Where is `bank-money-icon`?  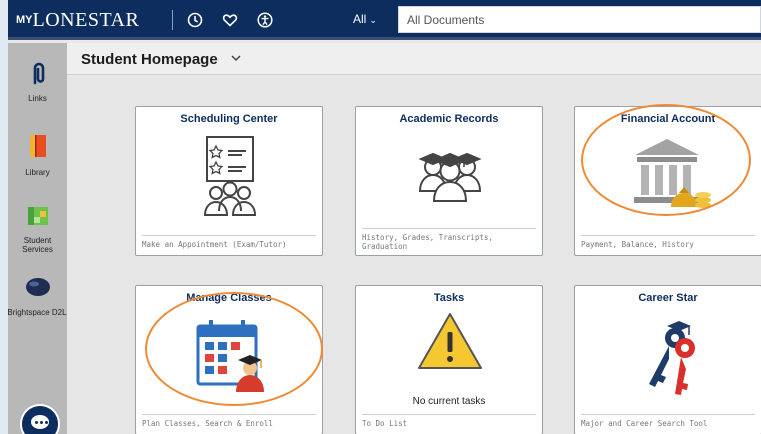 bank-money-icon is located at coordinates (672, 173).